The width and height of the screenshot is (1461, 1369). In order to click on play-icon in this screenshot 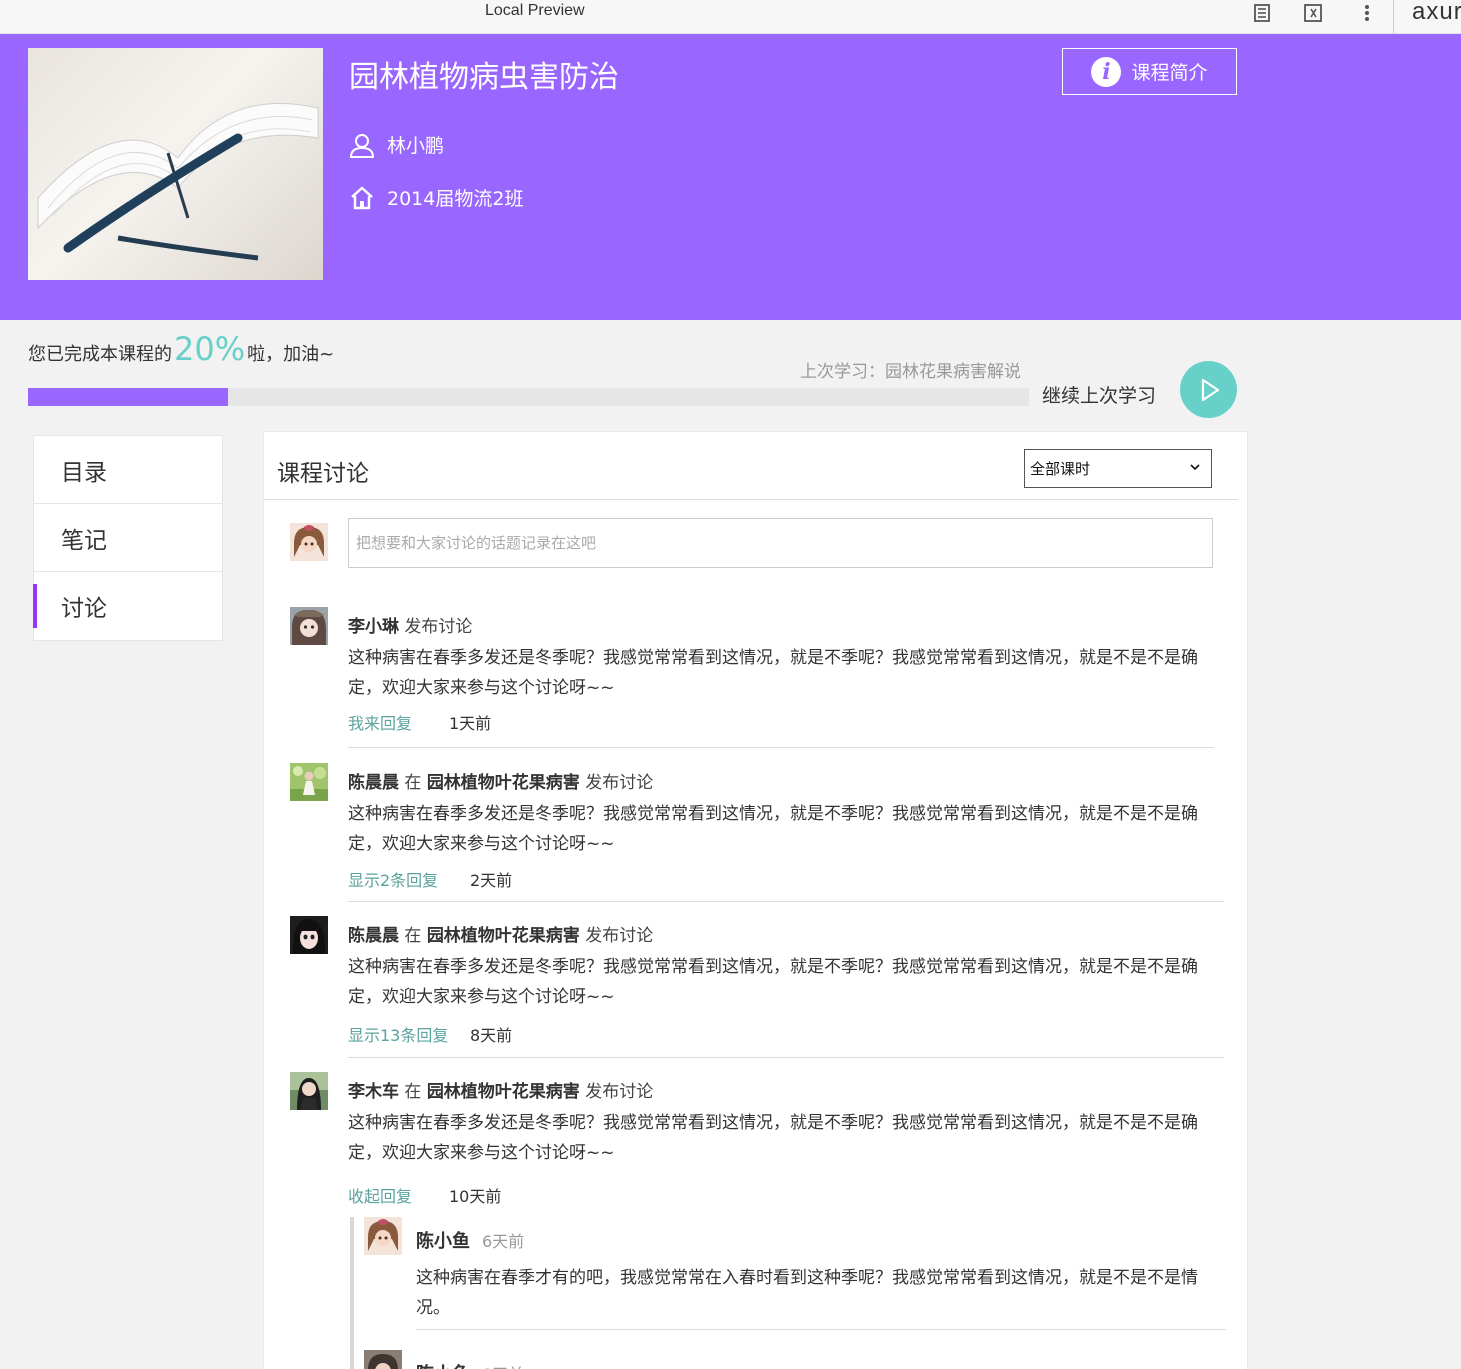, I will do `click(1210, 389)`.